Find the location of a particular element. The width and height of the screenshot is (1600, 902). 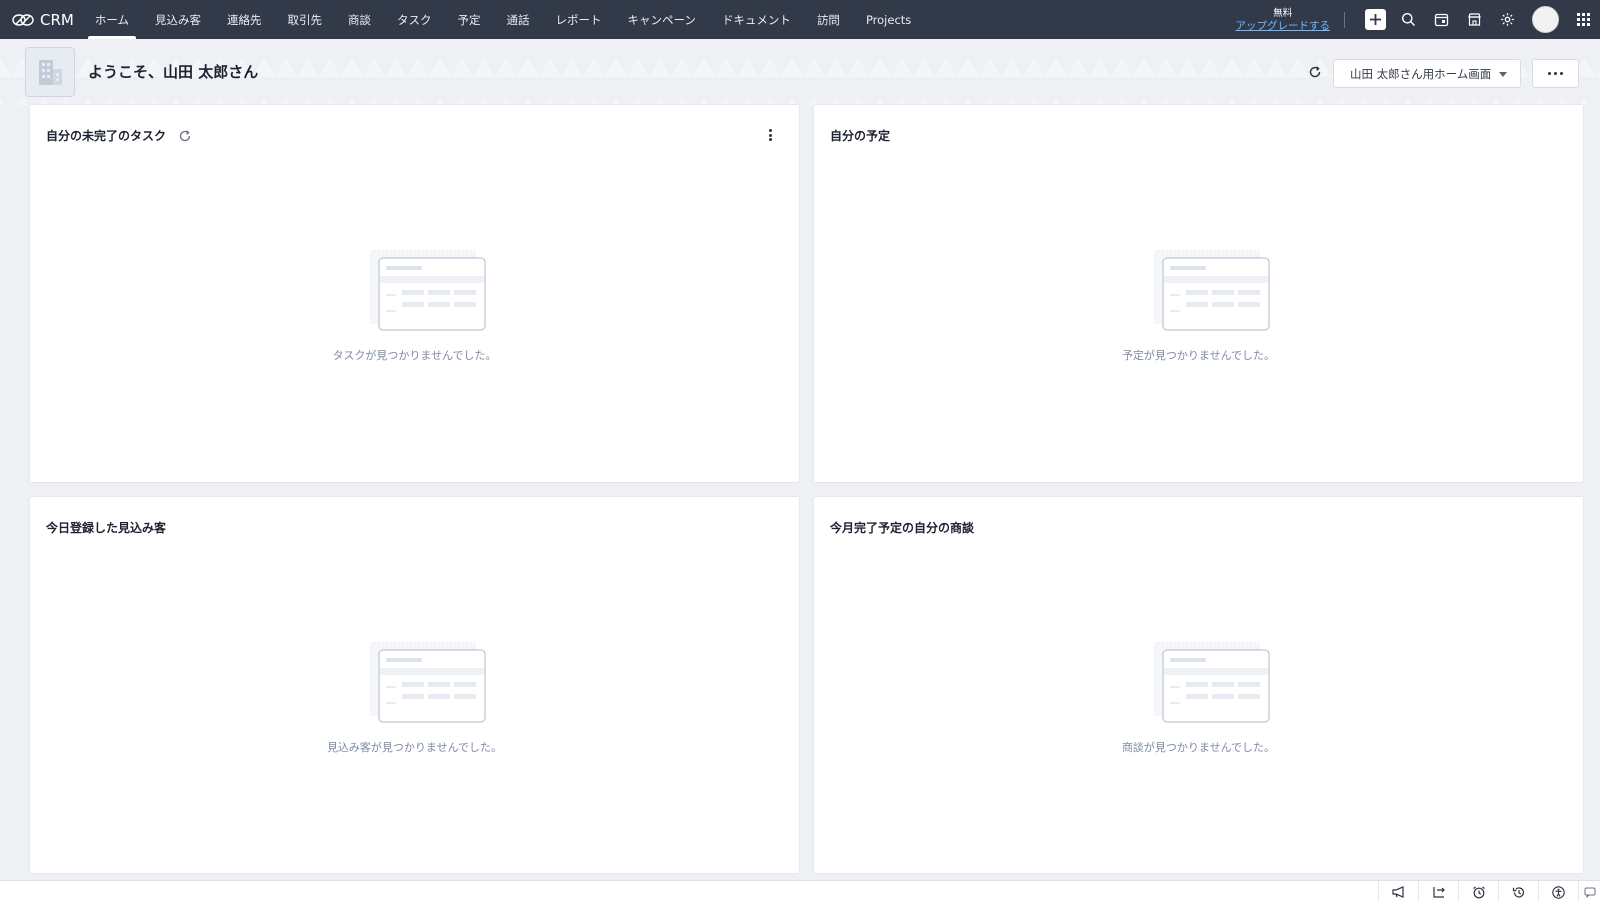

nav-item-tasks: タスク is located at coordinates (414, 19).